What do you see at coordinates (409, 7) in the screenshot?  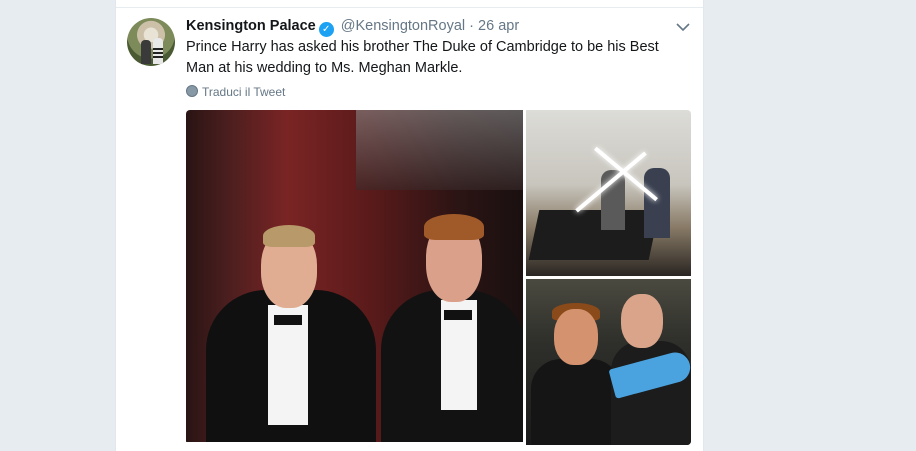 I see `divider` at bounding box center [409, 7].